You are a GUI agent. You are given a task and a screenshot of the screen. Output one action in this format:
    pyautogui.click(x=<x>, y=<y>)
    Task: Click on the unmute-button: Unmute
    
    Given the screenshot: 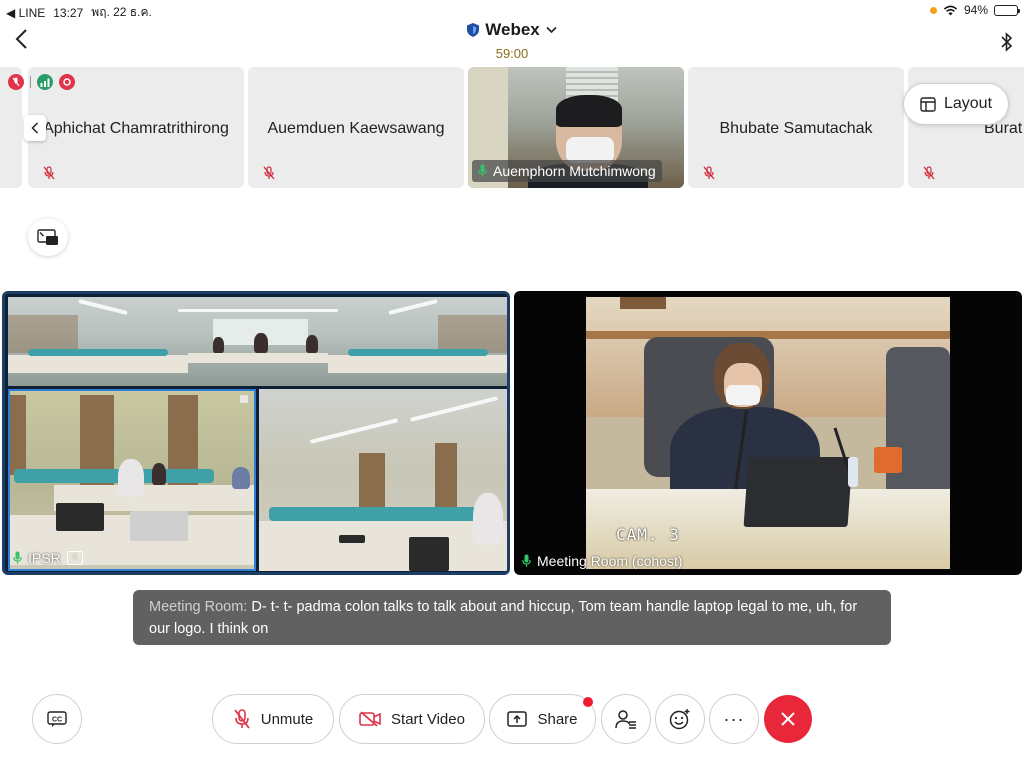 What is the action you would take?
    pyautogui.click(x=273, y=719)
    